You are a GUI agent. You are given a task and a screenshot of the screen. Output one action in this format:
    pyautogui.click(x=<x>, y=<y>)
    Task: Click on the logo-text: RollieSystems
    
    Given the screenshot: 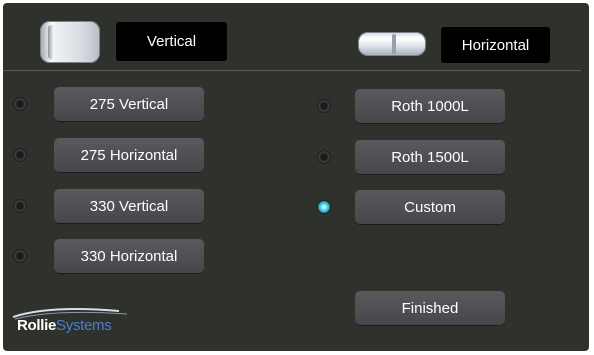 What is the action you would take?
    pyautogui.click(x=64, y=325)
    